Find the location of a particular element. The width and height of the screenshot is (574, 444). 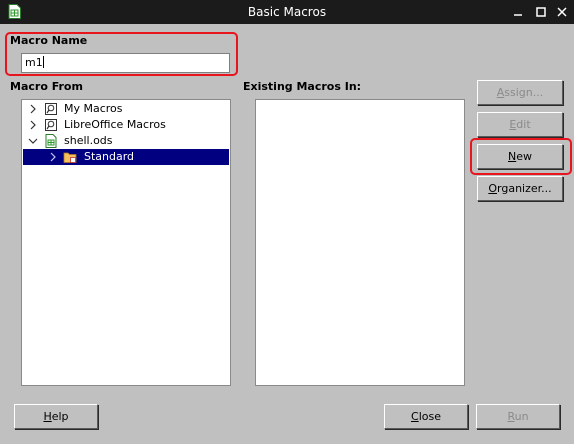

tree-item-label: My Macros is located at coordinates (93, 108).